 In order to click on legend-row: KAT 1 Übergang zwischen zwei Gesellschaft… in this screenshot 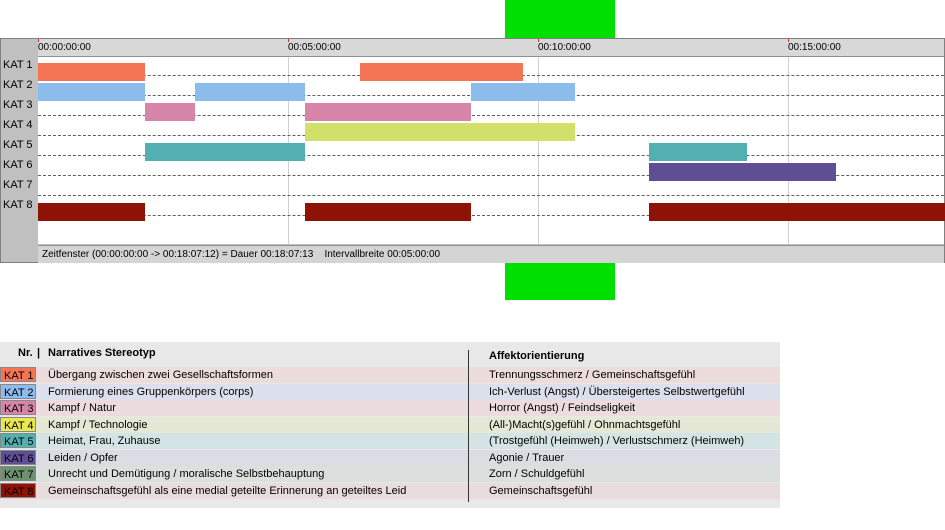, I will do `click(390, 375)`.